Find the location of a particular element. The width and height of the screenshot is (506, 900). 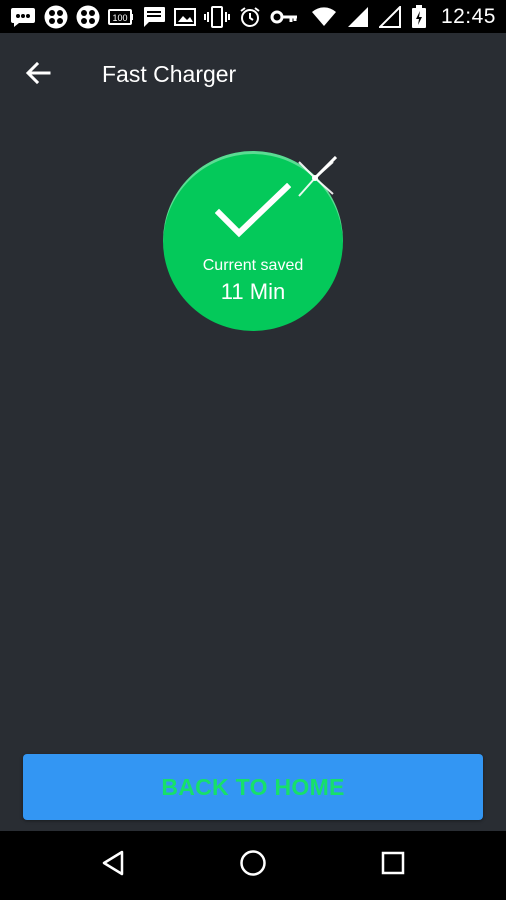

status-notification-icons: 100 is located at coordinates (154, 16).